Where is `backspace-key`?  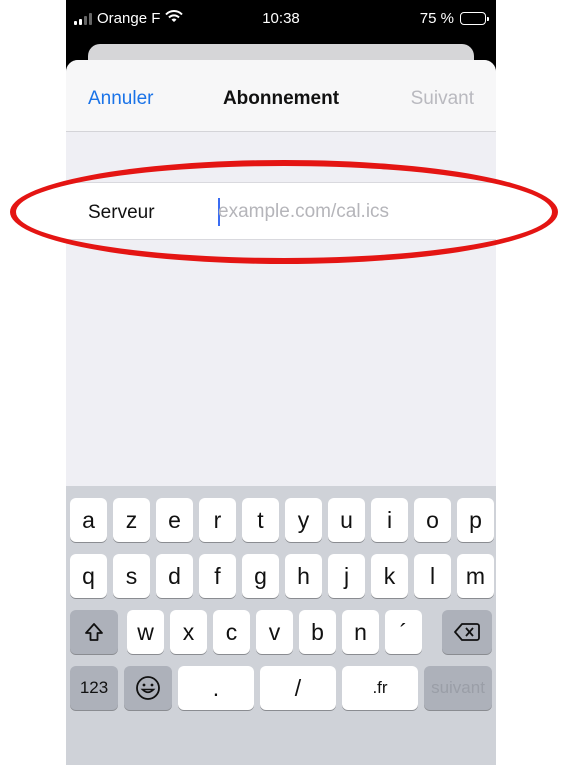 backspace-key is located at coordinates (467, 632).